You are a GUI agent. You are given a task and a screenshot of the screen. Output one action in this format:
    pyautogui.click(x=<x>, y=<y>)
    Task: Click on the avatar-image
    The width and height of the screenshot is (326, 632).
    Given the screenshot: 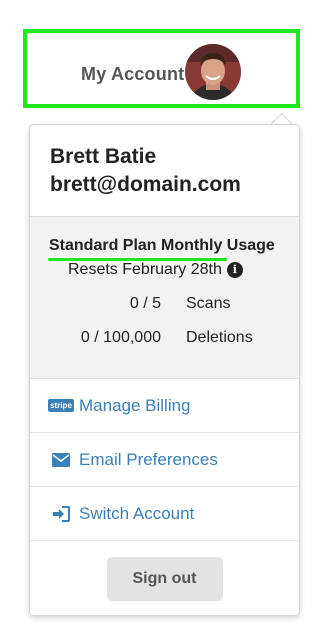 What is the action you would take?
    pyautogui.click(x=213, y=72)
    